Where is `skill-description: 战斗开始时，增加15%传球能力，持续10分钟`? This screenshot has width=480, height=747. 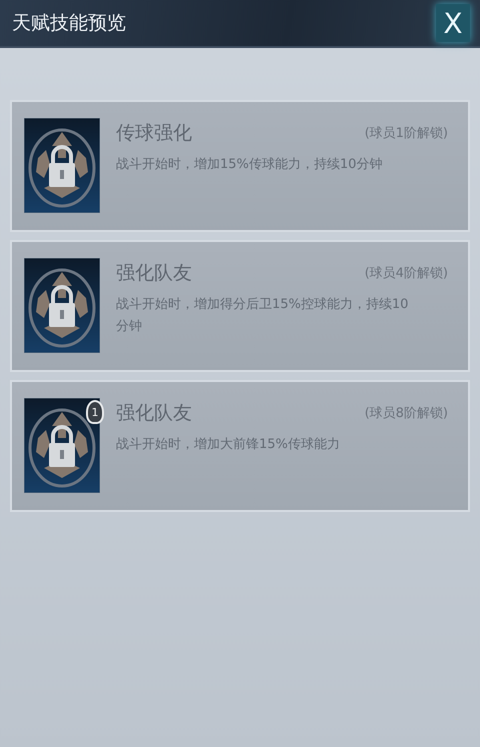 skill-description: 战斗开始时，增加15%传球能力，持续10分钟 is located at coordinates (250, 165).